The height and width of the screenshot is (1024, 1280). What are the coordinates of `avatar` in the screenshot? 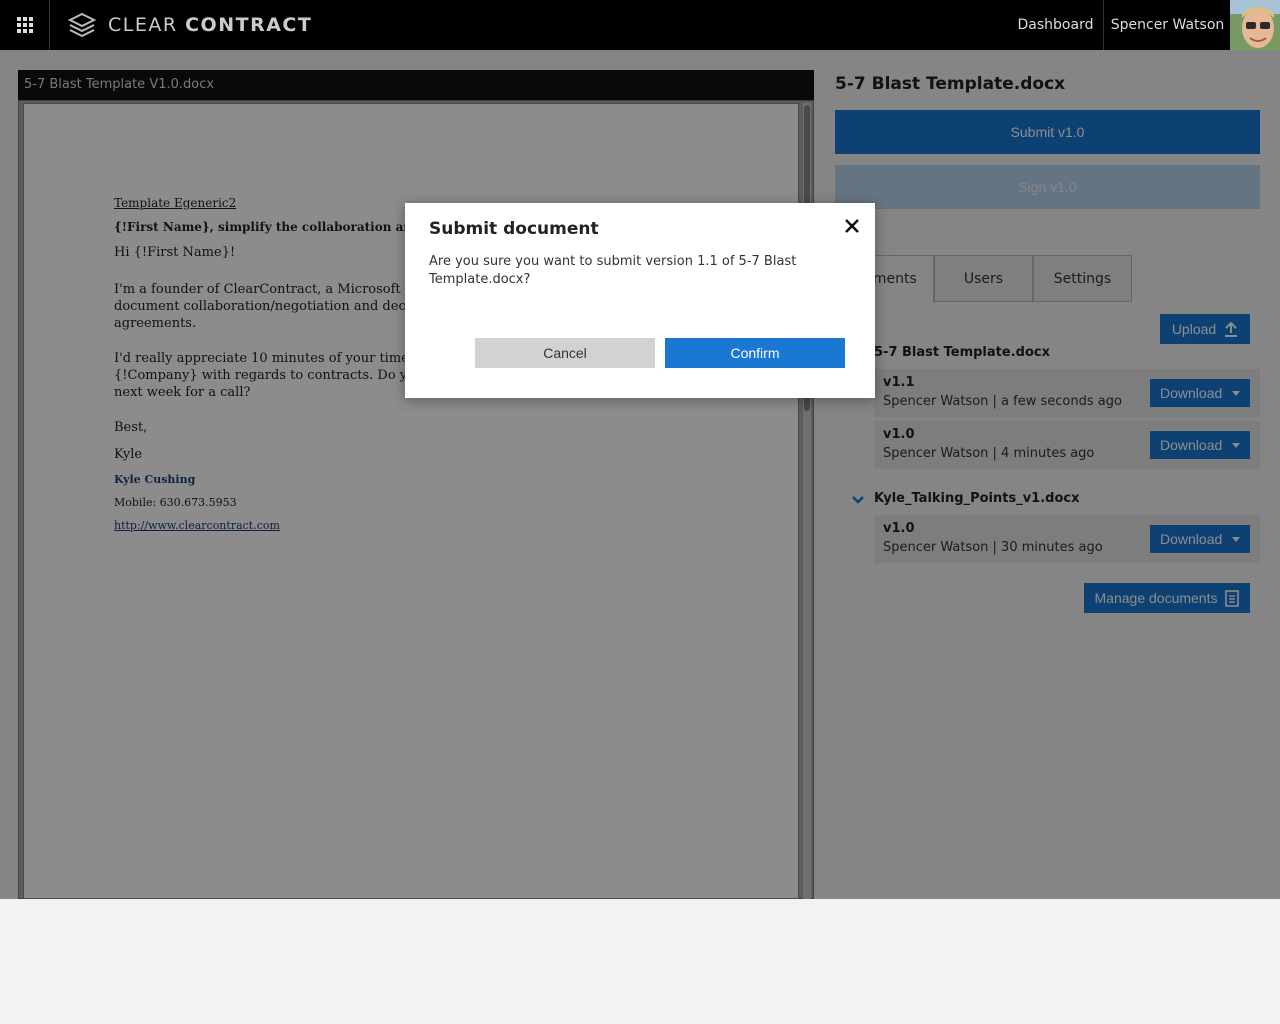 It's located at (1255, 25).